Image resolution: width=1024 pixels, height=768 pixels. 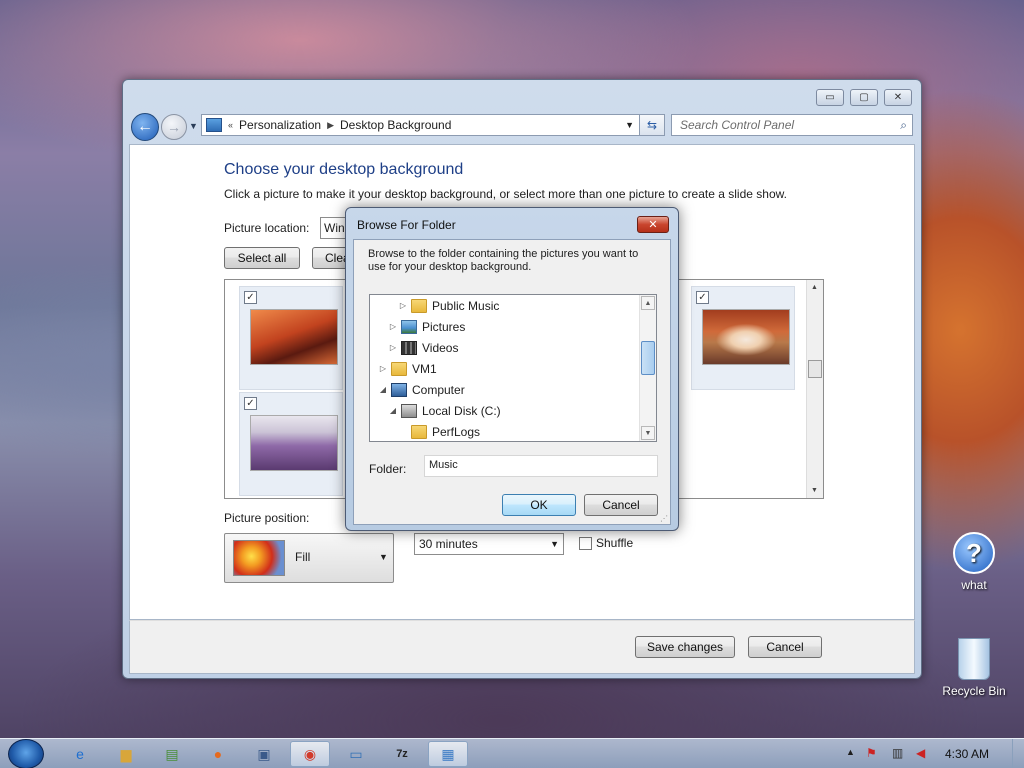 I want to click on network-icon: ▥, so click(x=897, y=753).